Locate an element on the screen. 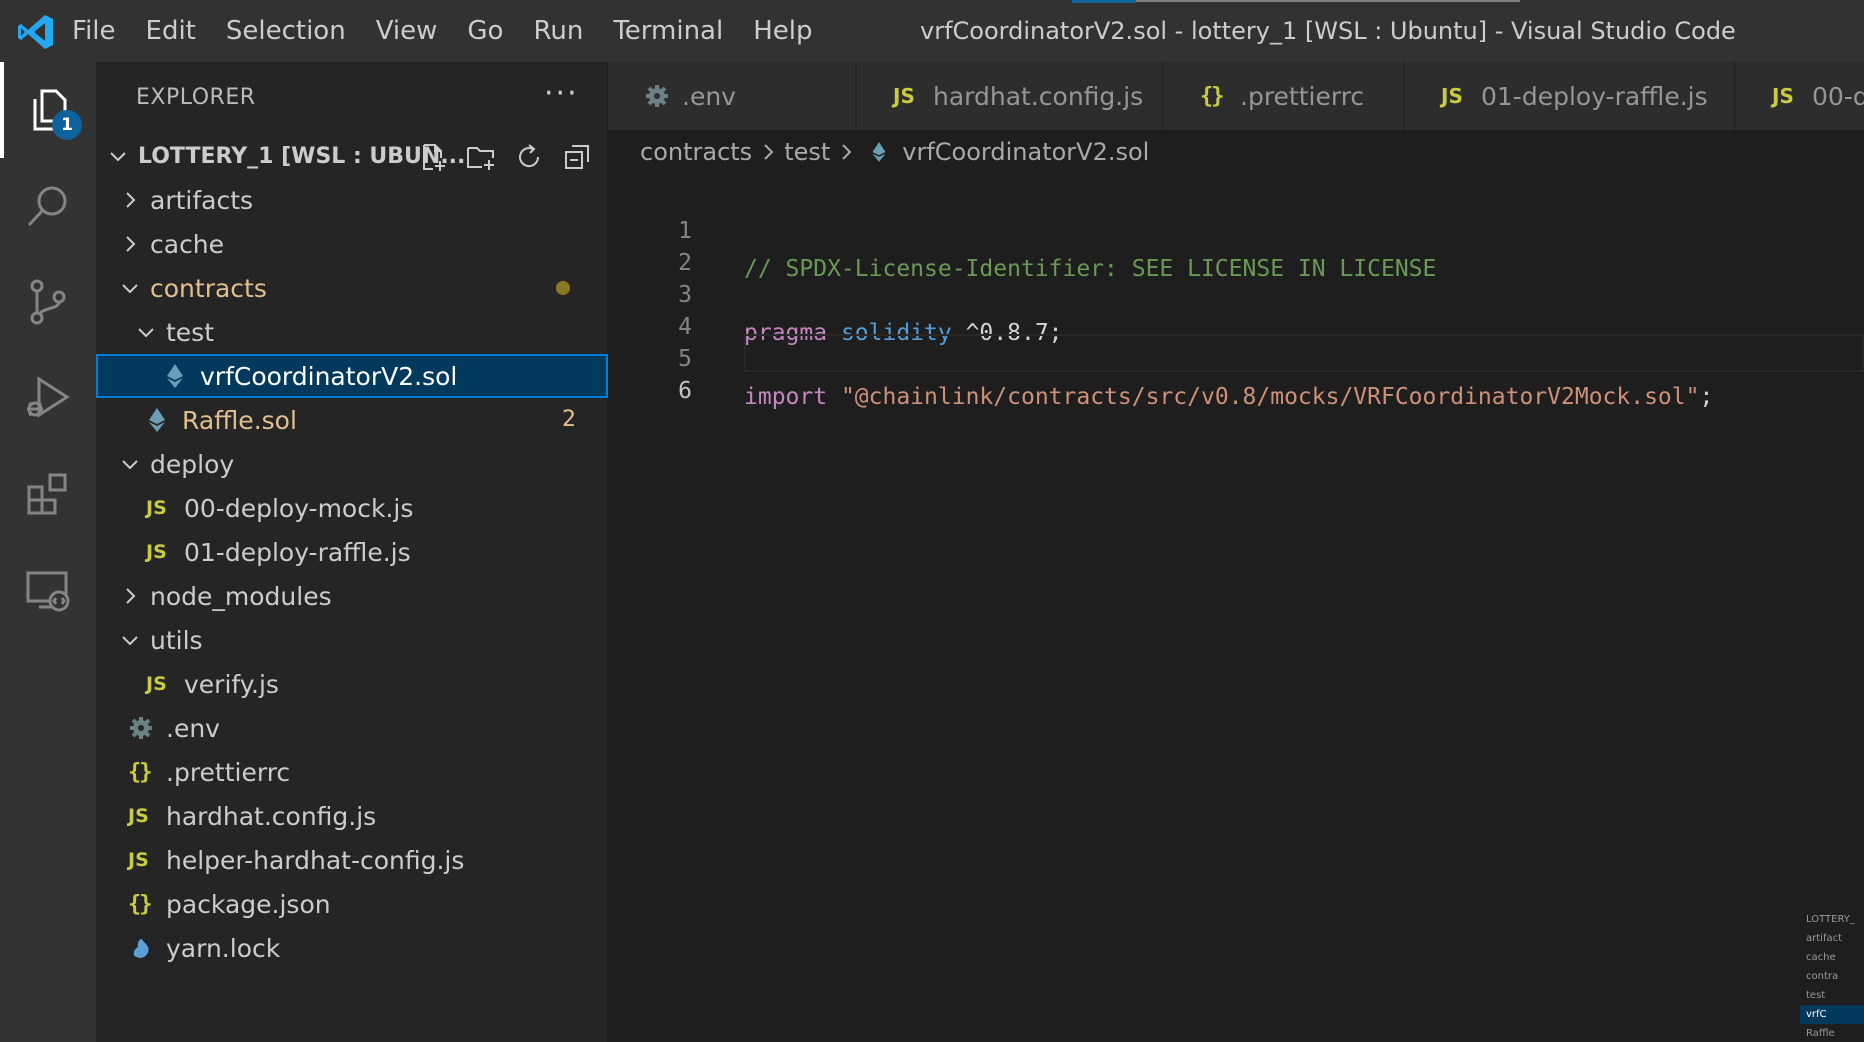 This screenshot has width=1864, height=1042. collapse-all-icon is located at coordinates (577, 157).